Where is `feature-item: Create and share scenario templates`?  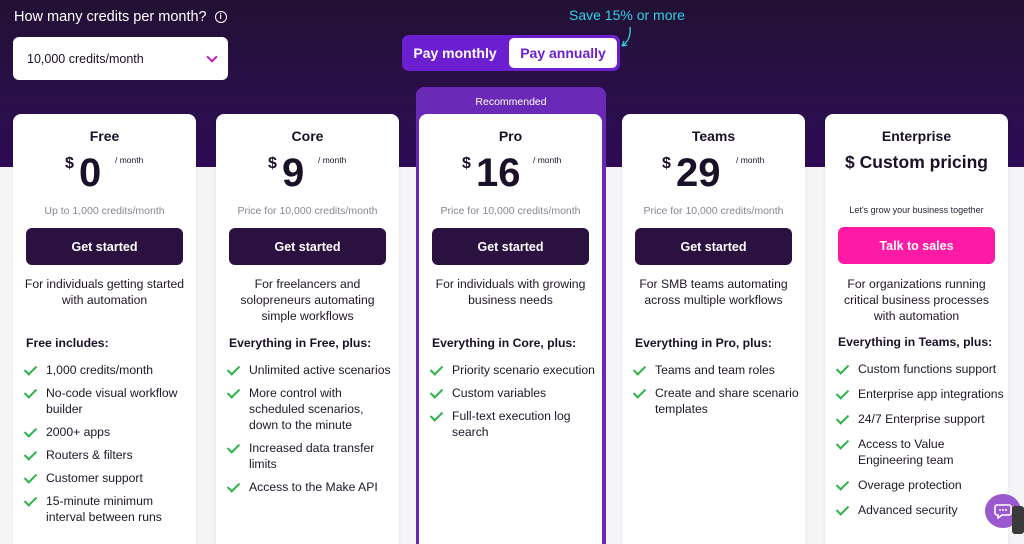
feature-item: Create and share scenario templates is located at coordinates (717, 401).